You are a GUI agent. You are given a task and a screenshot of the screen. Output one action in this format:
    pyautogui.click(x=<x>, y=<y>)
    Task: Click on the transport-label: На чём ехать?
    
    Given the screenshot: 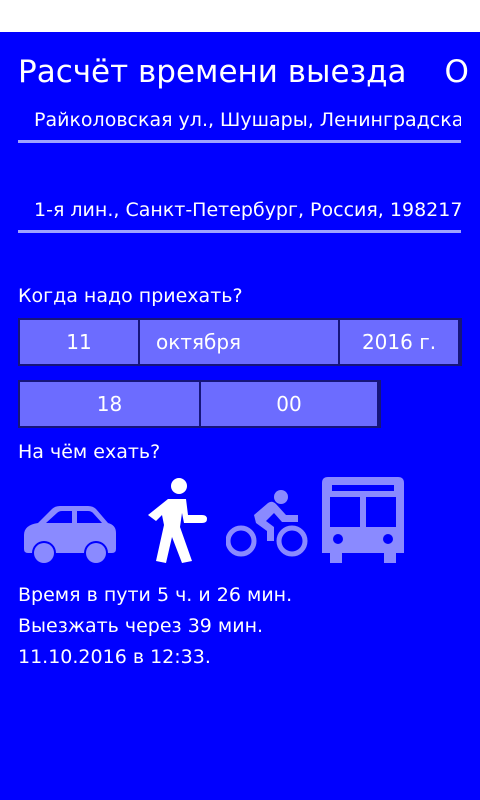 What is the action you would take?
    pyautogui.click(x=89, y=452)
    